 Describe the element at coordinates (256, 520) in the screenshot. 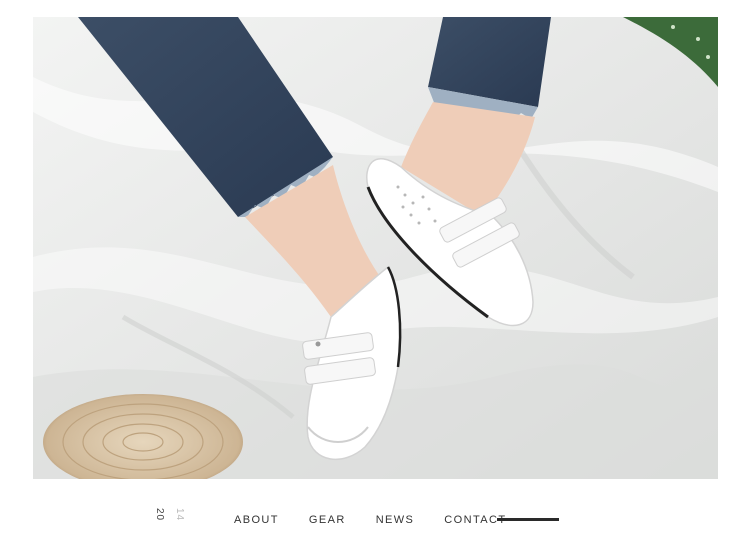

I see `nav-about: ABOUT` at that location.